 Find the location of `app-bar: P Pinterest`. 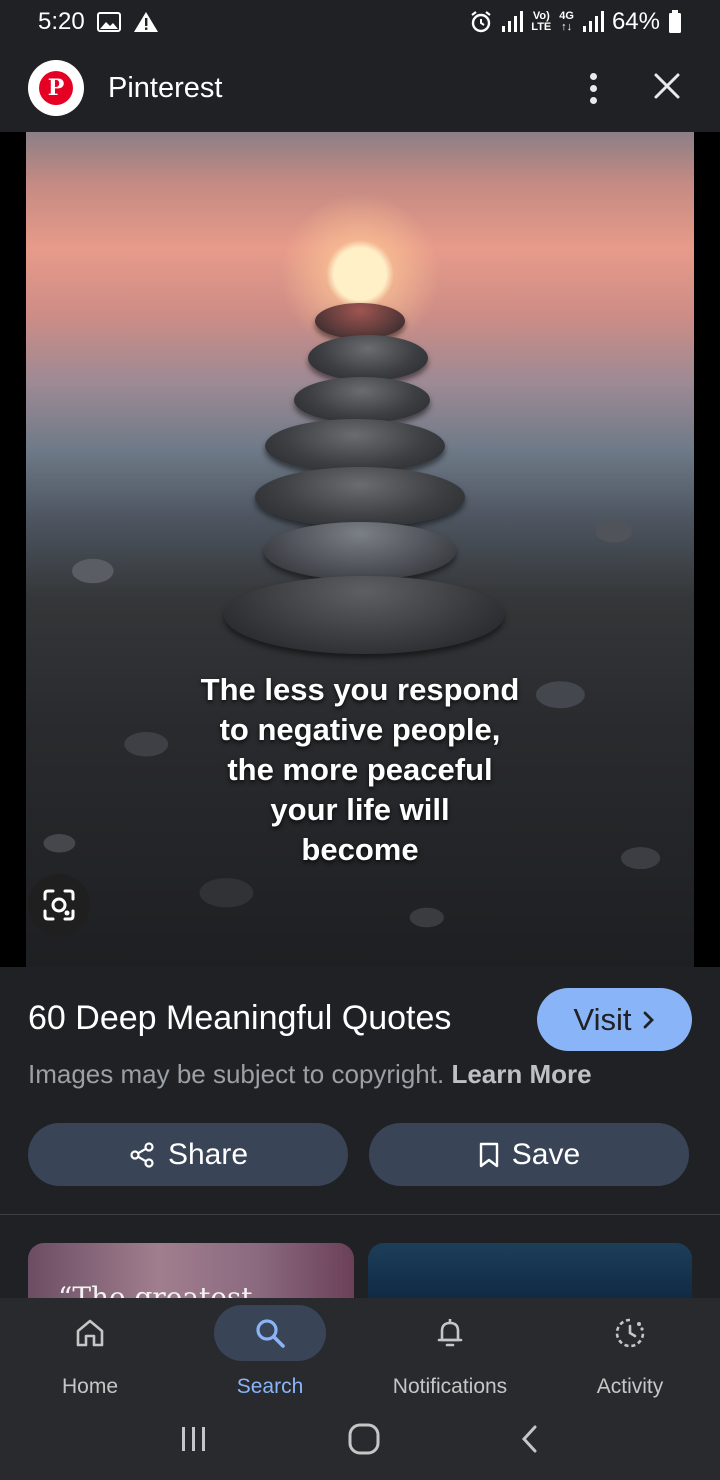

app-bar: P Pinterest is located at coordinates (360, 88).